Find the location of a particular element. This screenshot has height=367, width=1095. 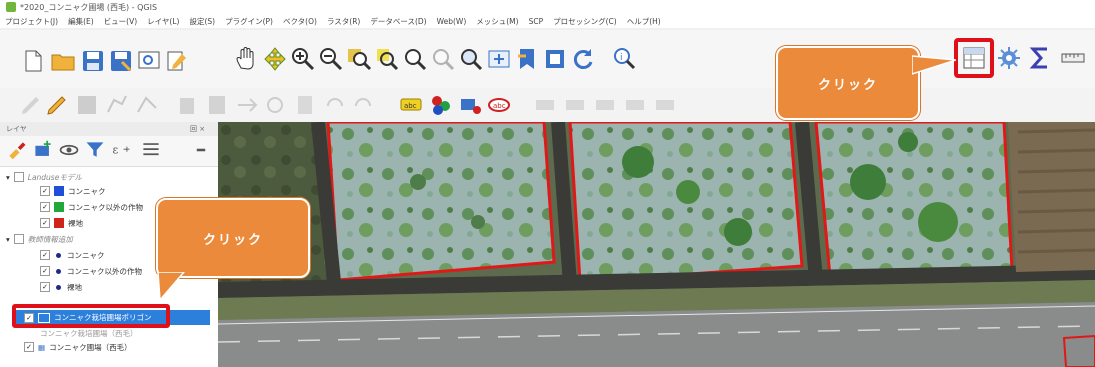

bookmark-manager-icon is located at coordinates (555, 59).